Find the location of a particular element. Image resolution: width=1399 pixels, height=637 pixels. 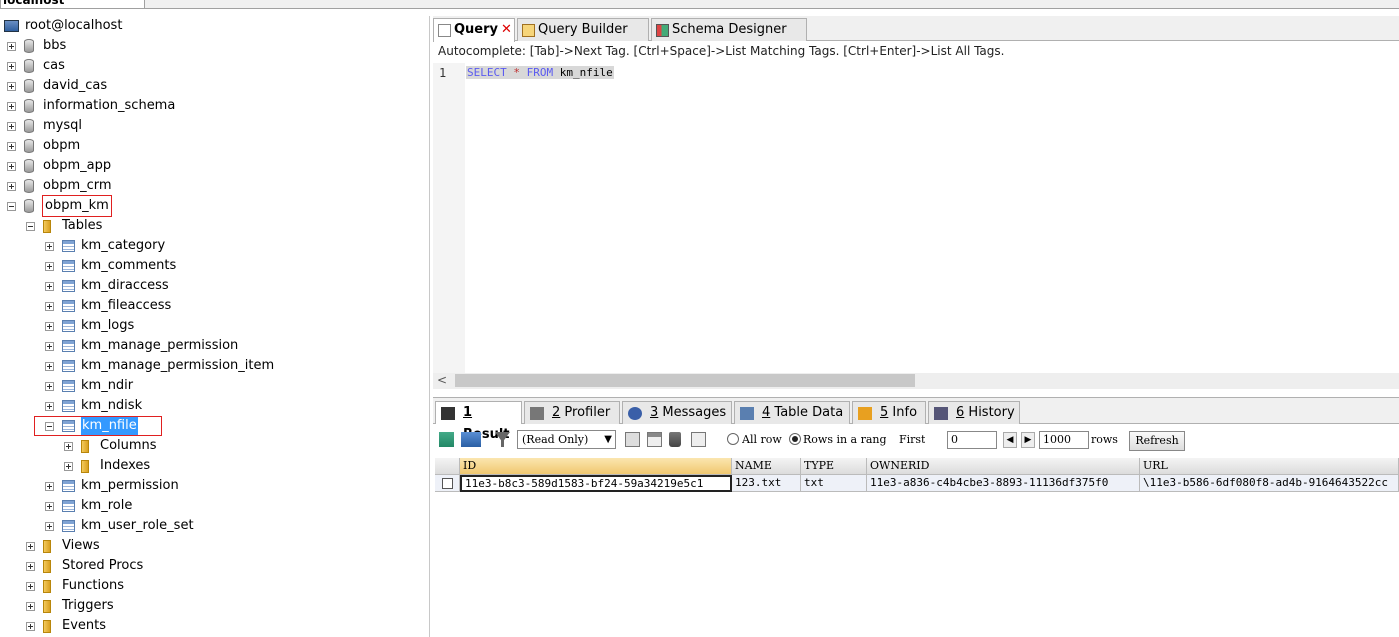

tree-folder-functions: Functions is located at coordinates (215, 586).